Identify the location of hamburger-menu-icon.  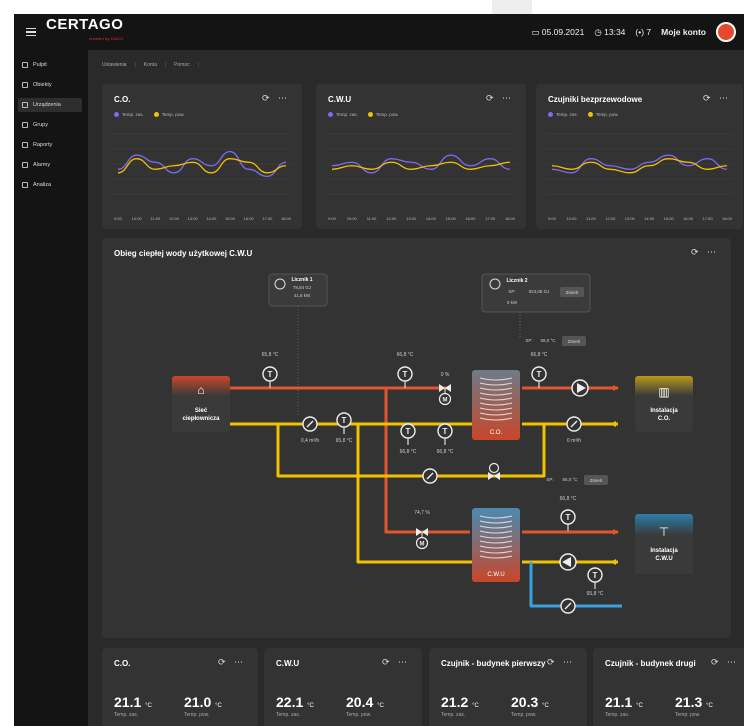
(31, 32).